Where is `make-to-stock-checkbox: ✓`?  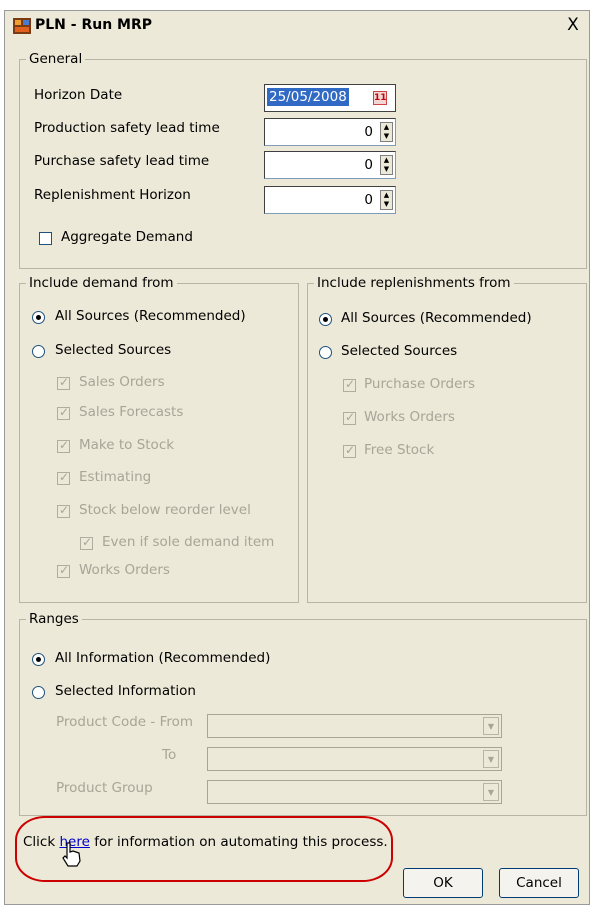 make-to-stock-checkbox: ✓ is located at coordinates (63, 445).